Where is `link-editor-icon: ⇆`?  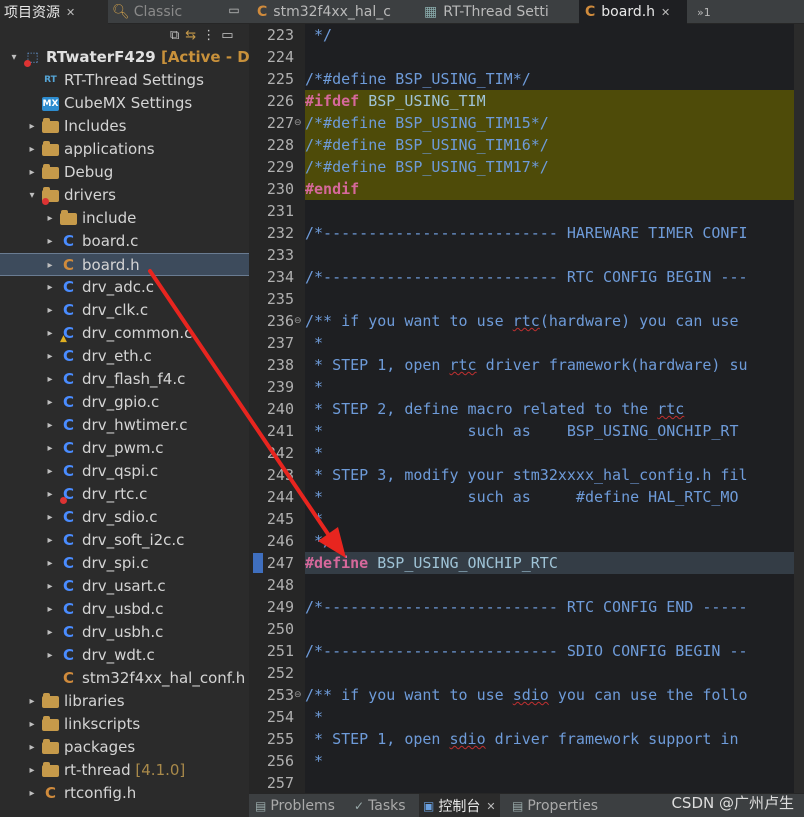 link-editor-icon: ⇆ is located at coordinates (190, 35).